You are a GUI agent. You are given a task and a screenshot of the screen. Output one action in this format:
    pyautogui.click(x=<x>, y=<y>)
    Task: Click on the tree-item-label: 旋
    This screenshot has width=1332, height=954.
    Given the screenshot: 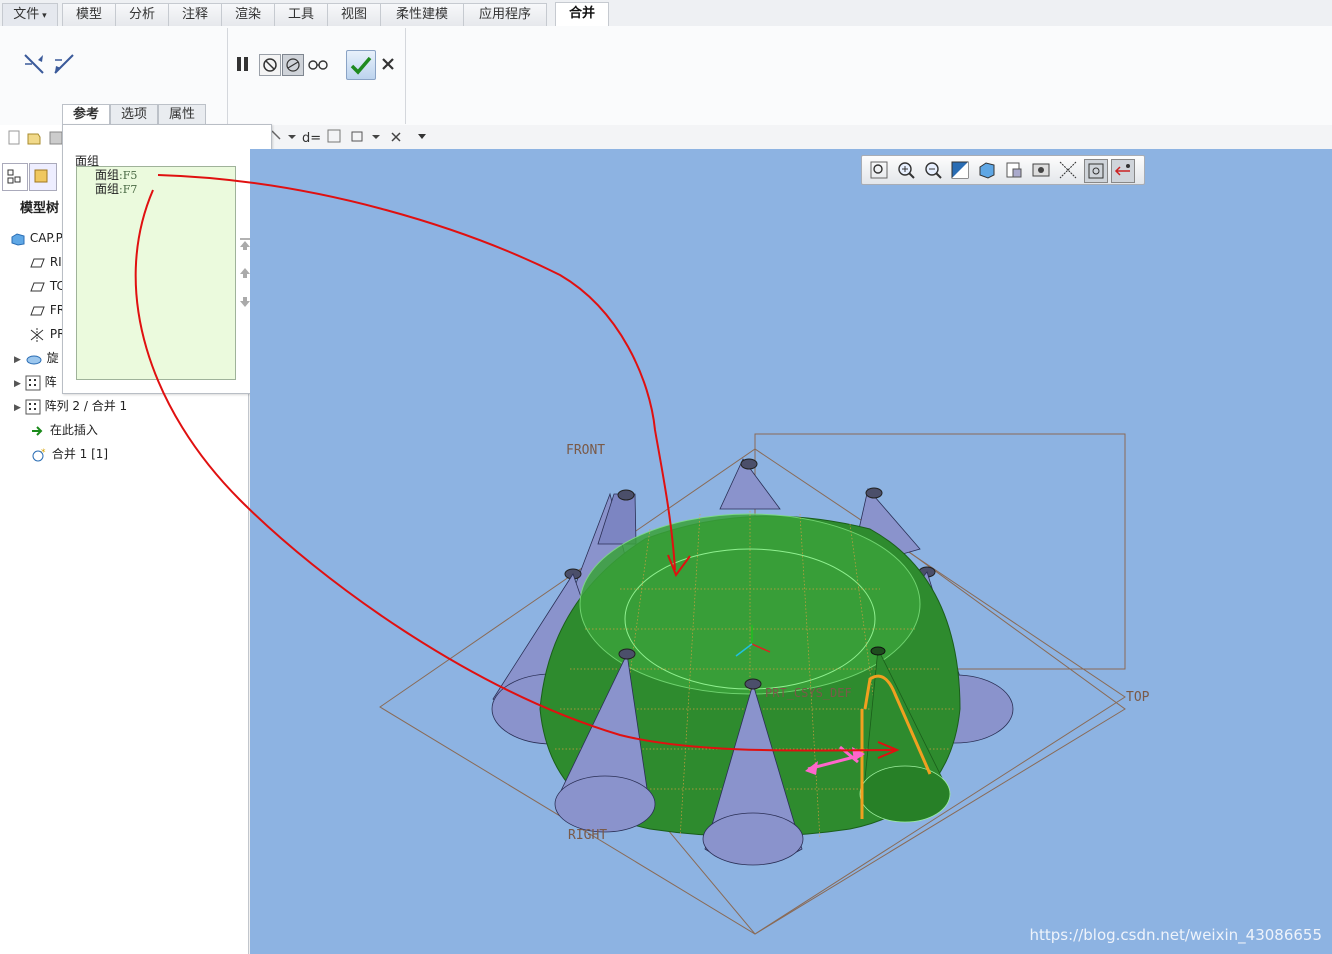 What is the action you would take?
    pyautogui.click(x=52, y=358)
    